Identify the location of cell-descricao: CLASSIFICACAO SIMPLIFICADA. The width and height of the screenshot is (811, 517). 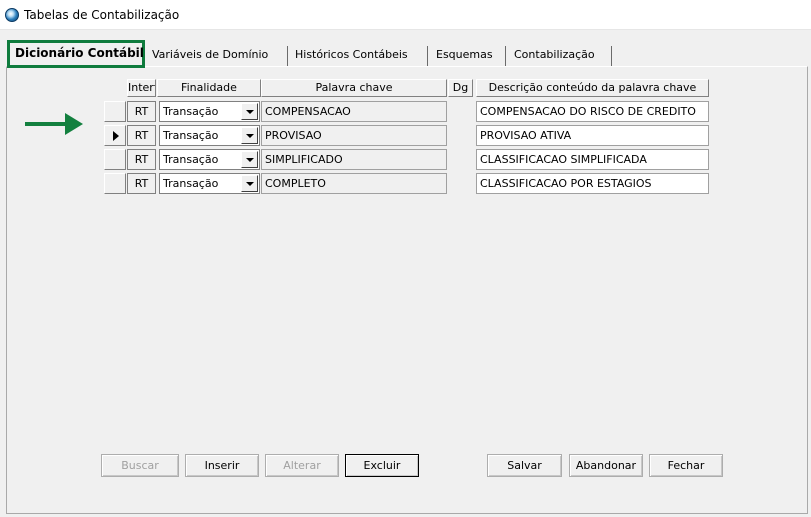
(592, 159).